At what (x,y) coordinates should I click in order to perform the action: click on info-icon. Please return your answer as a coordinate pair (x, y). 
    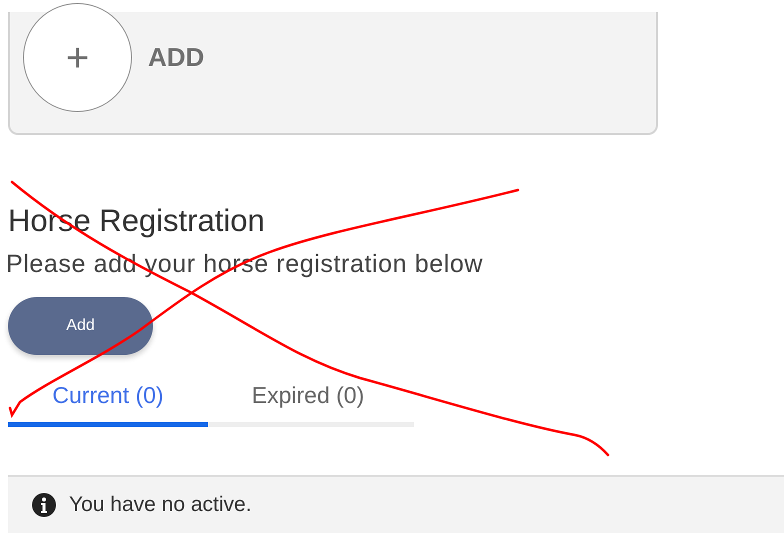
    Looking at the image, I should click on (44, 505).